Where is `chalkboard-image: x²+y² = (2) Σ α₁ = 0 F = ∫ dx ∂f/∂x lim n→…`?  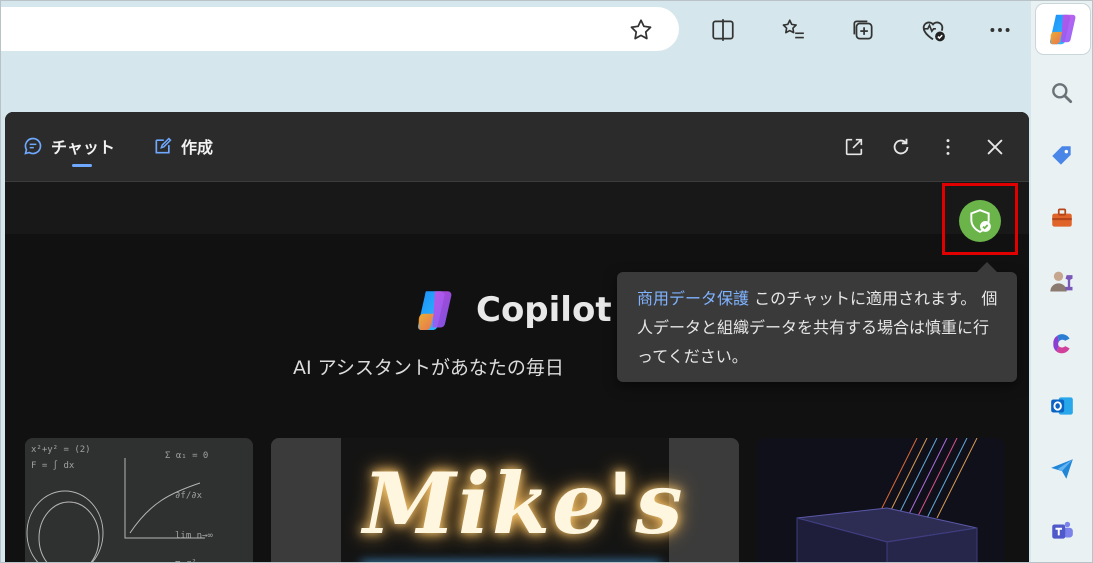
chalkboard-image: x²+y² = (2) Σ α₁ = 0 F = ∫ dx ∂f/∂x lim n→… is located at coordinates (139, 500).